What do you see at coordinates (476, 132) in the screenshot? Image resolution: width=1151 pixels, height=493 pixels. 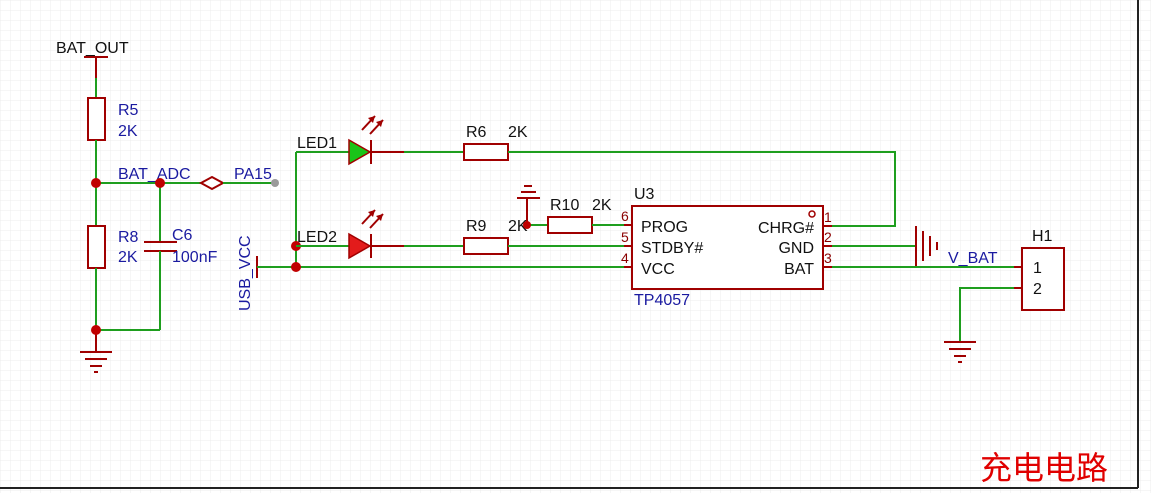 I see `r6-ref: R6` at bounding box center [476, 132].